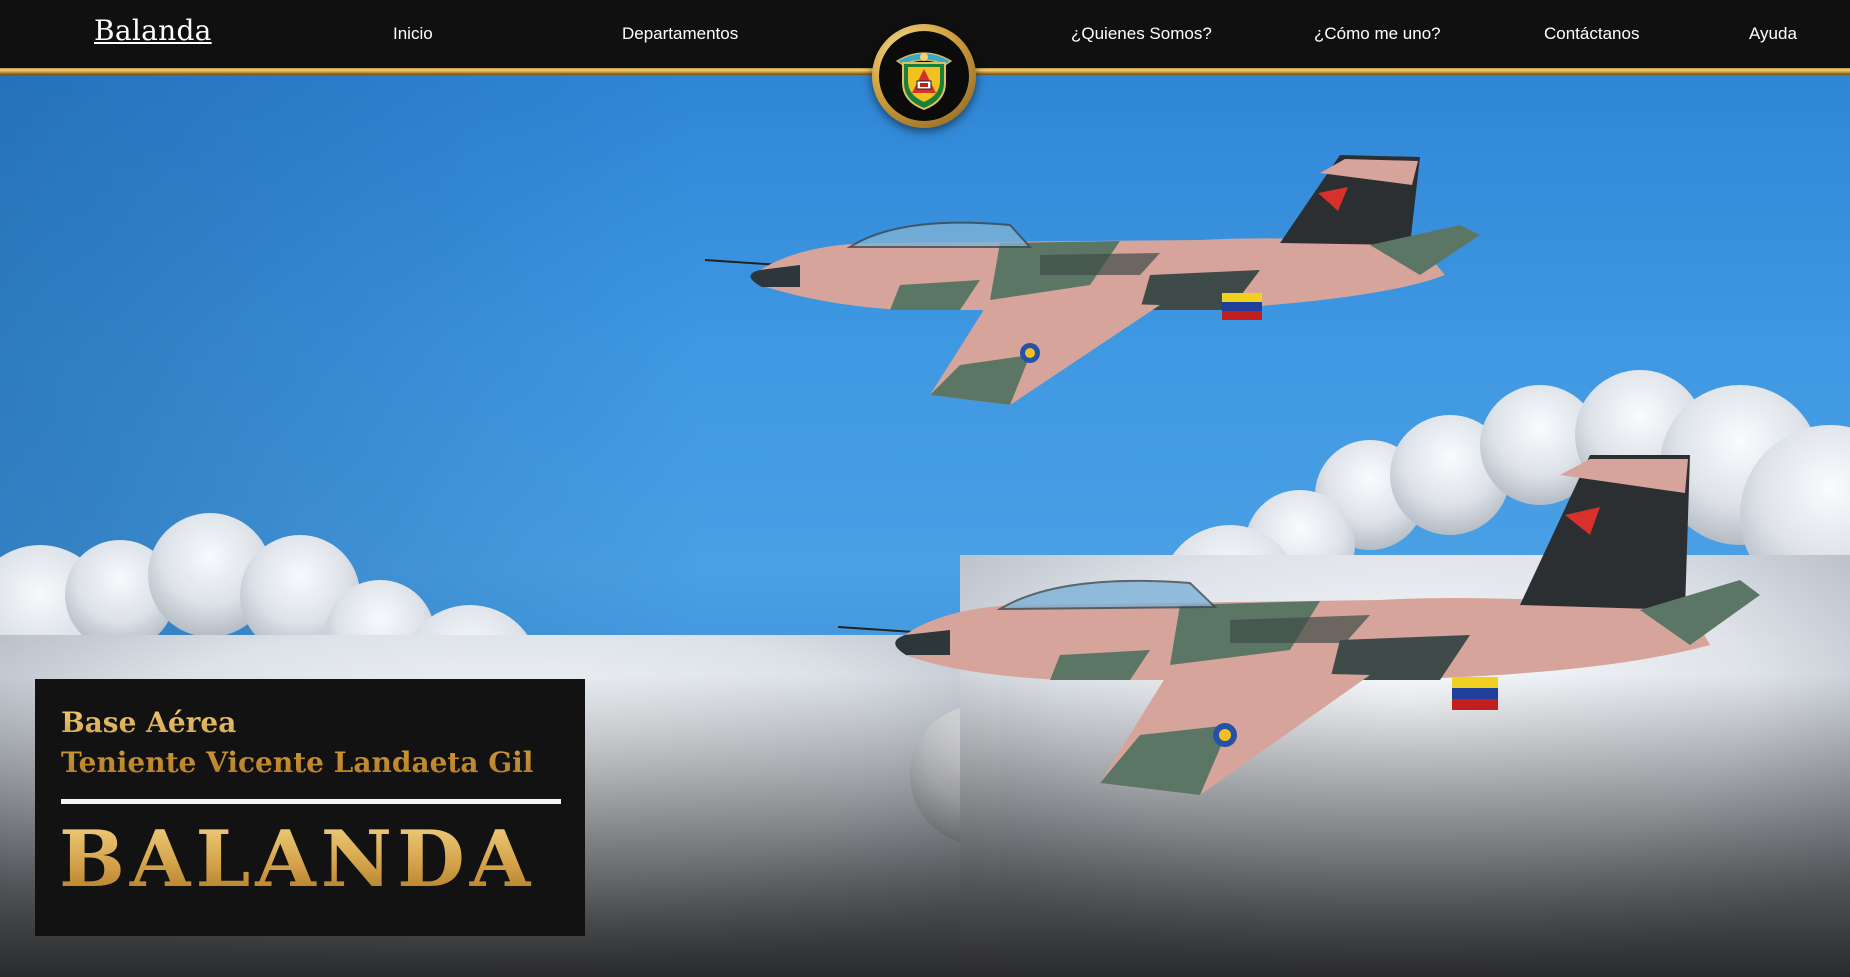 The width and height of the screenshot is (1850, 977). Describe the element at coordinates (149, 722) in the screenshot. I see `hero-subtitle-line1: Base Aérea` at that location.